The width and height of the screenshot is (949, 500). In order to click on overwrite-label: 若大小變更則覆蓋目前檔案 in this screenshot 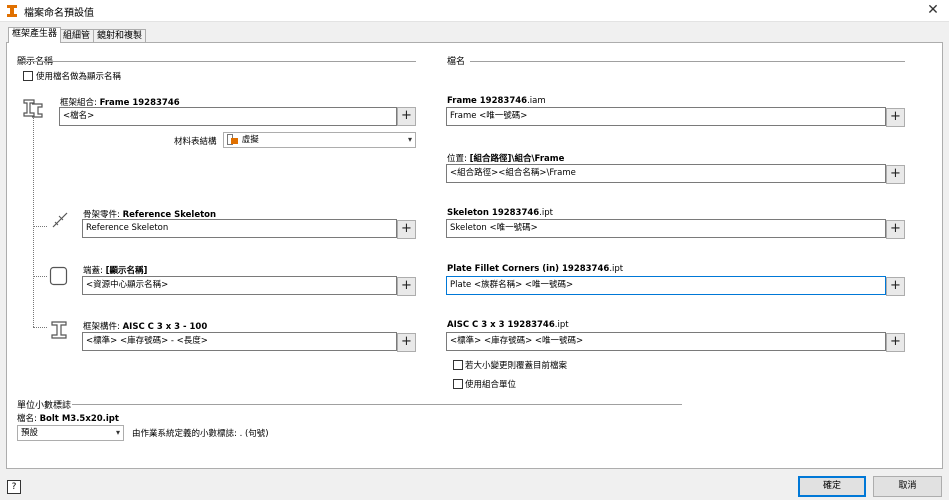, I will do `click(516, 366)`.